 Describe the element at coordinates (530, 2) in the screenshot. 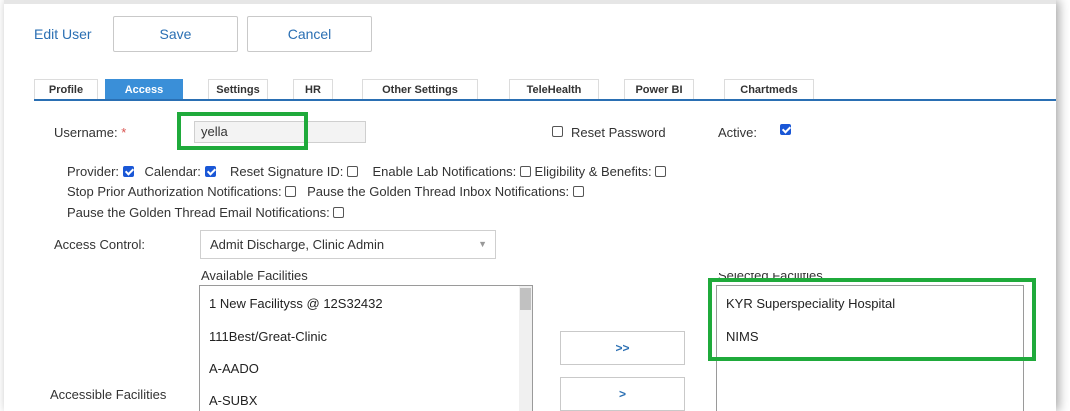

I see `top-border` at that location.